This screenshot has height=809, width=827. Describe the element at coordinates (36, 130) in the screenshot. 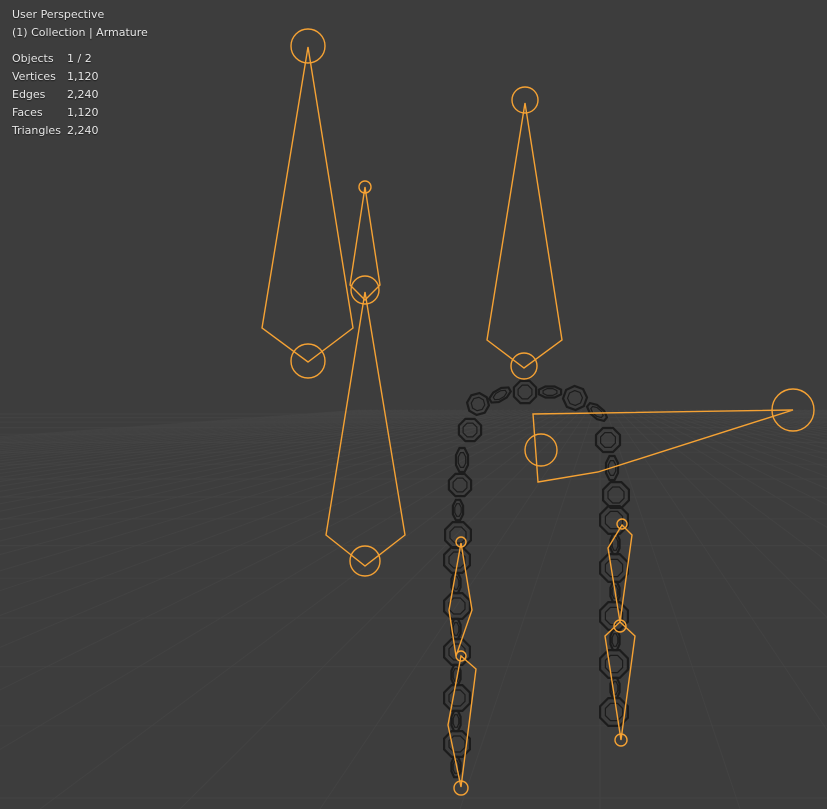

I see `stat-label: Triangles` at that location.